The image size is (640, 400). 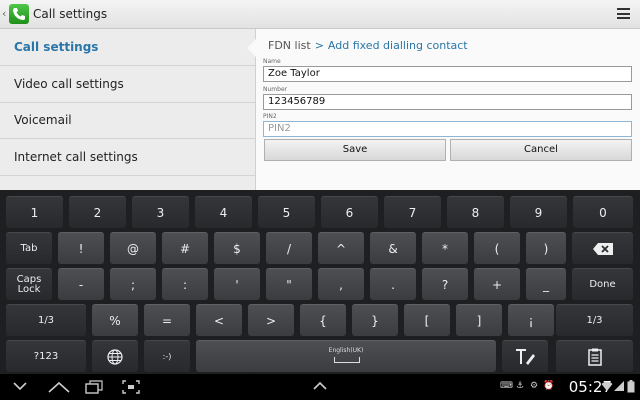 What do you see at coordinates (97, 212) in the screenshot?
I see `key-2: 2` at bounding box center [97, 212].